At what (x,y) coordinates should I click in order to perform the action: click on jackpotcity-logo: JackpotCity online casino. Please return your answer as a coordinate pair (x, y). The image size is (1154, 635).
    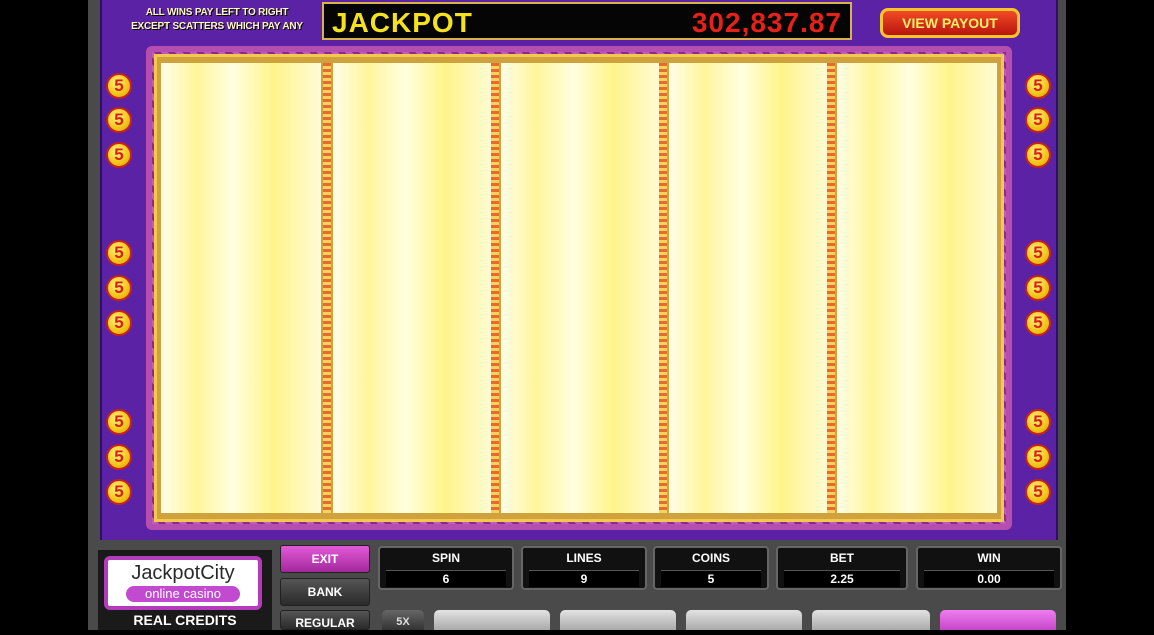
    Looking at the image, I should click on (183, 583).